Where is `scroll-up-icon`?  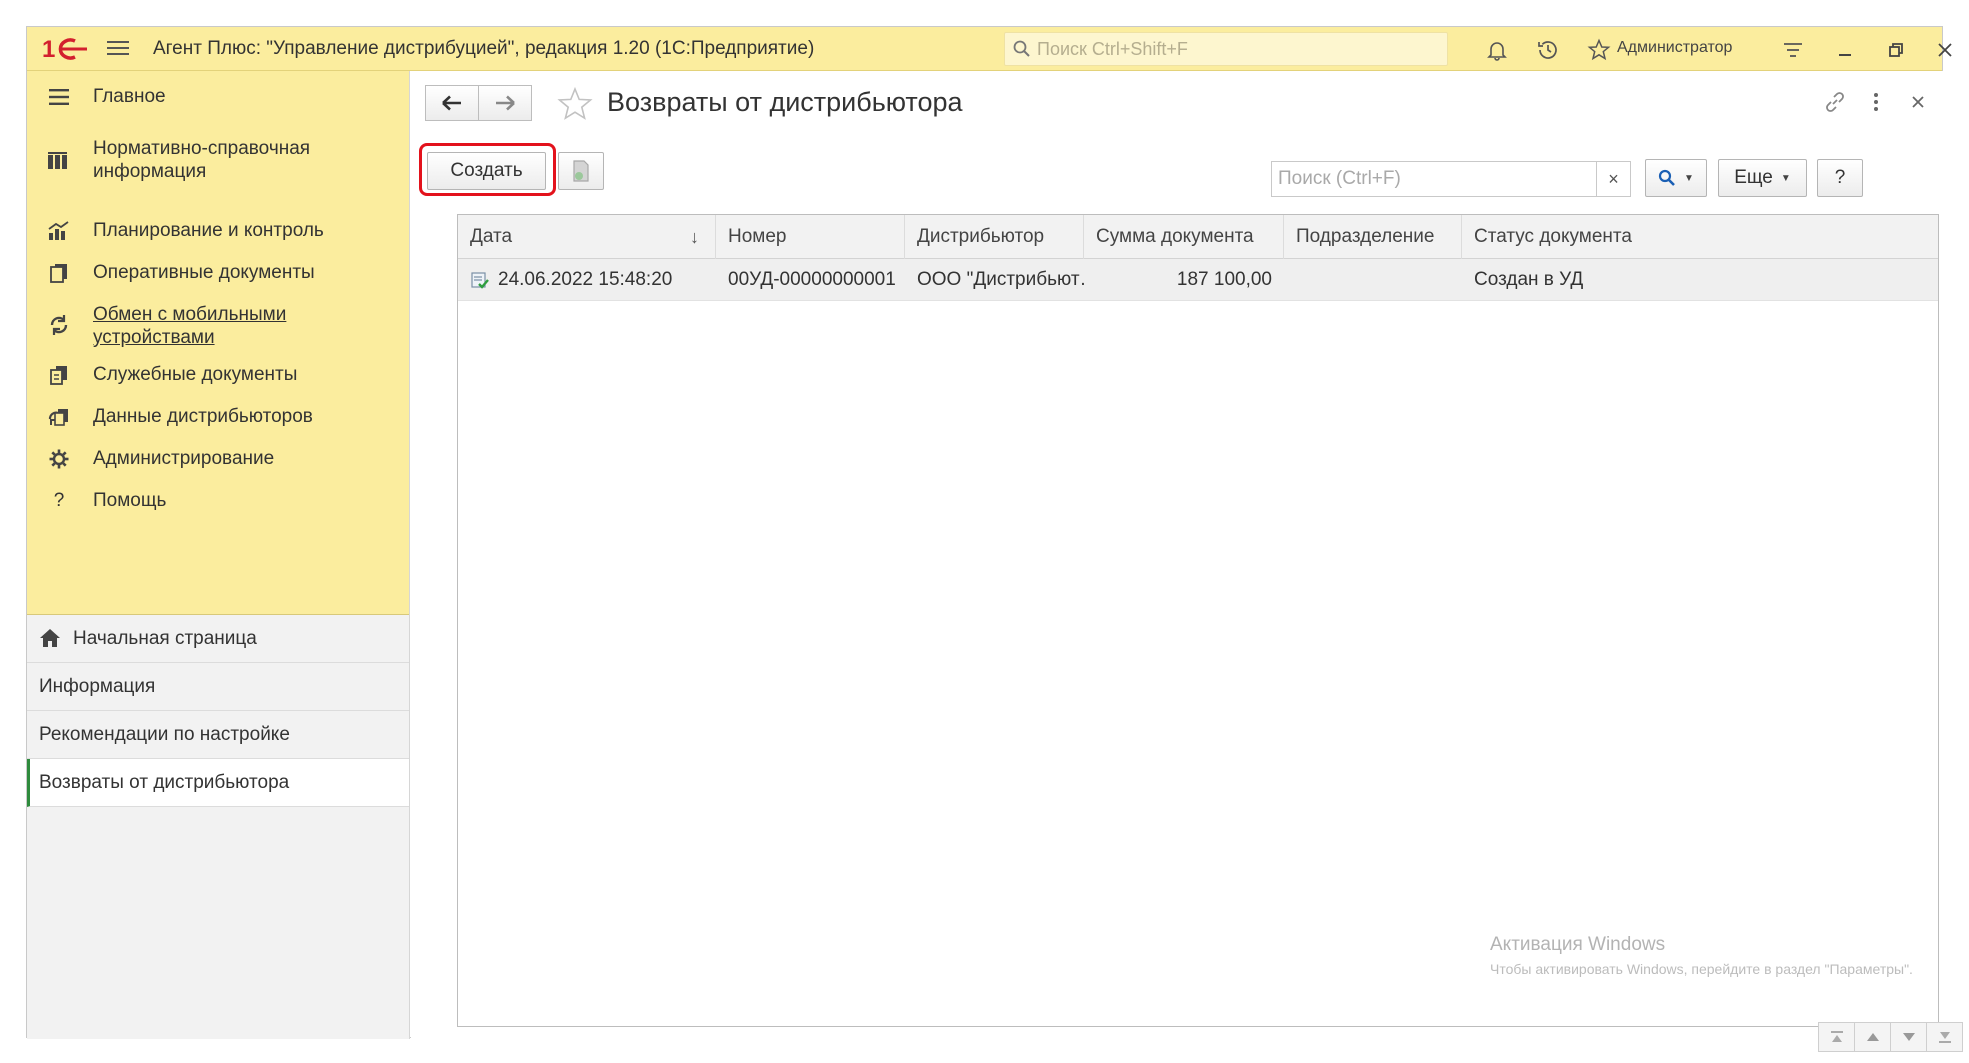 scroll-up-icon is located at coordinates (1872, 1037).